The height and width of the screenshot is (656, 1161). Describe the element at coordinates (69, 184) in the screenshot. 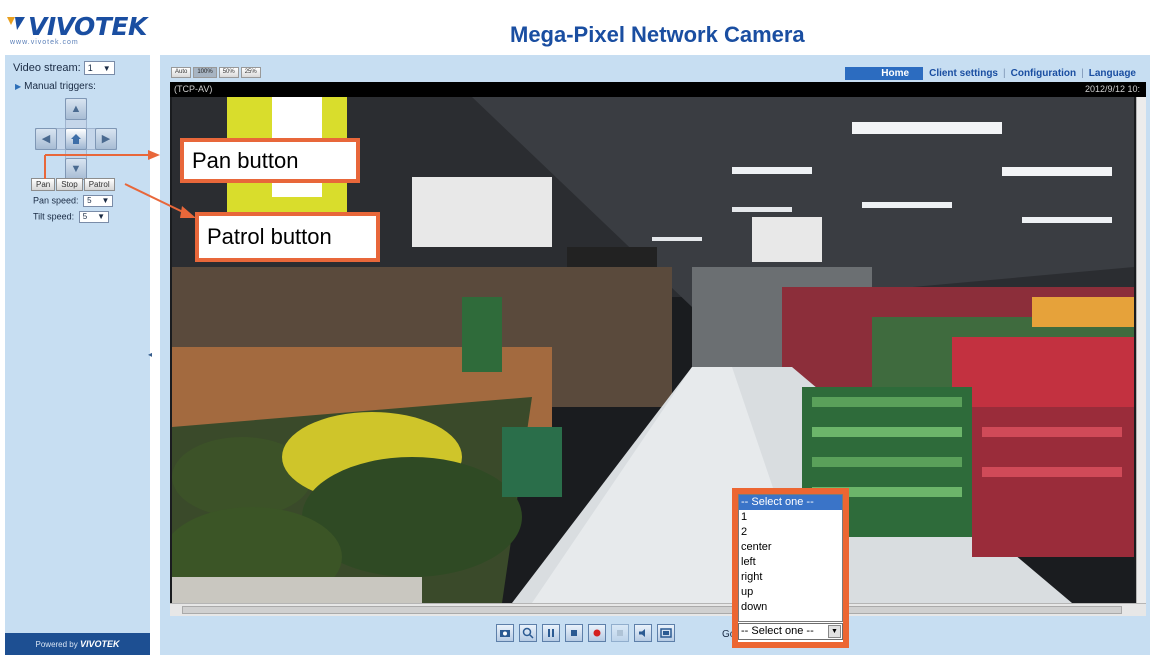

I see `stop-button: Stop` at that location.